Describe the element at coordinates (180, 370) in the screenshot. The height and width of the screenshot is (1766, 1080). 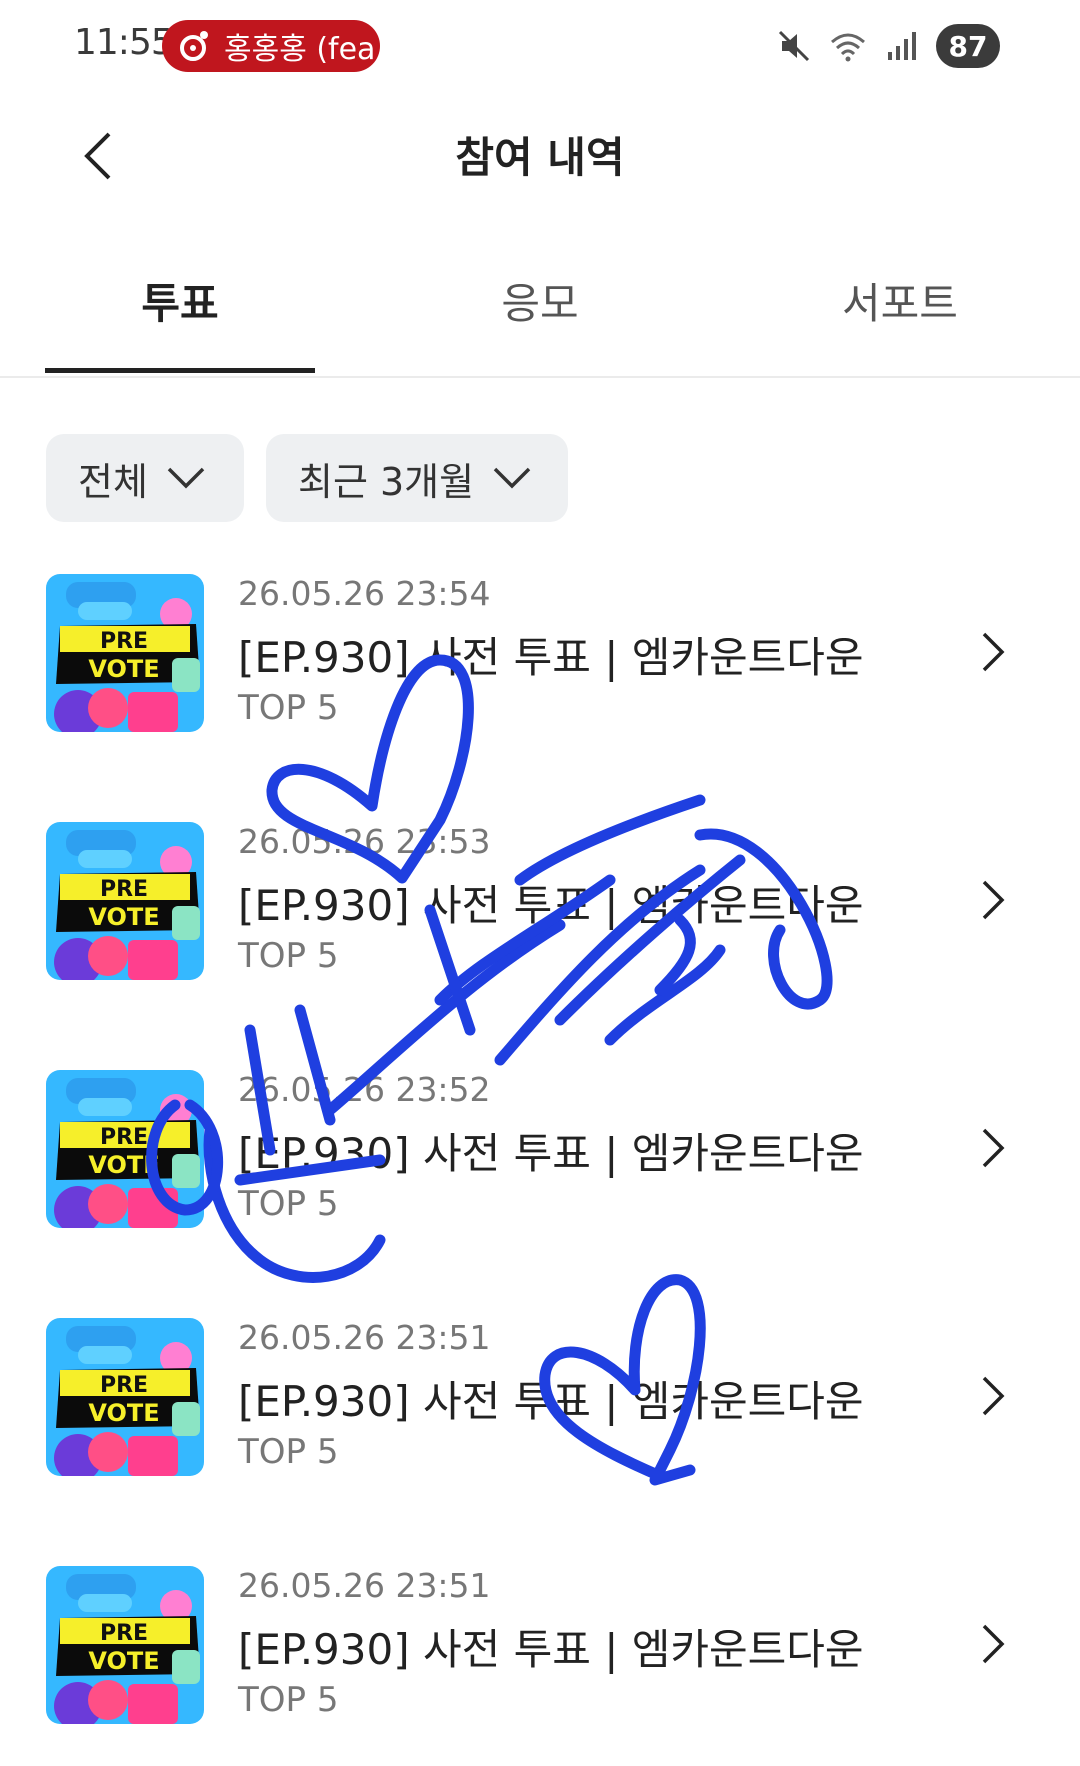
I see `active-tab-indicator` at that location.